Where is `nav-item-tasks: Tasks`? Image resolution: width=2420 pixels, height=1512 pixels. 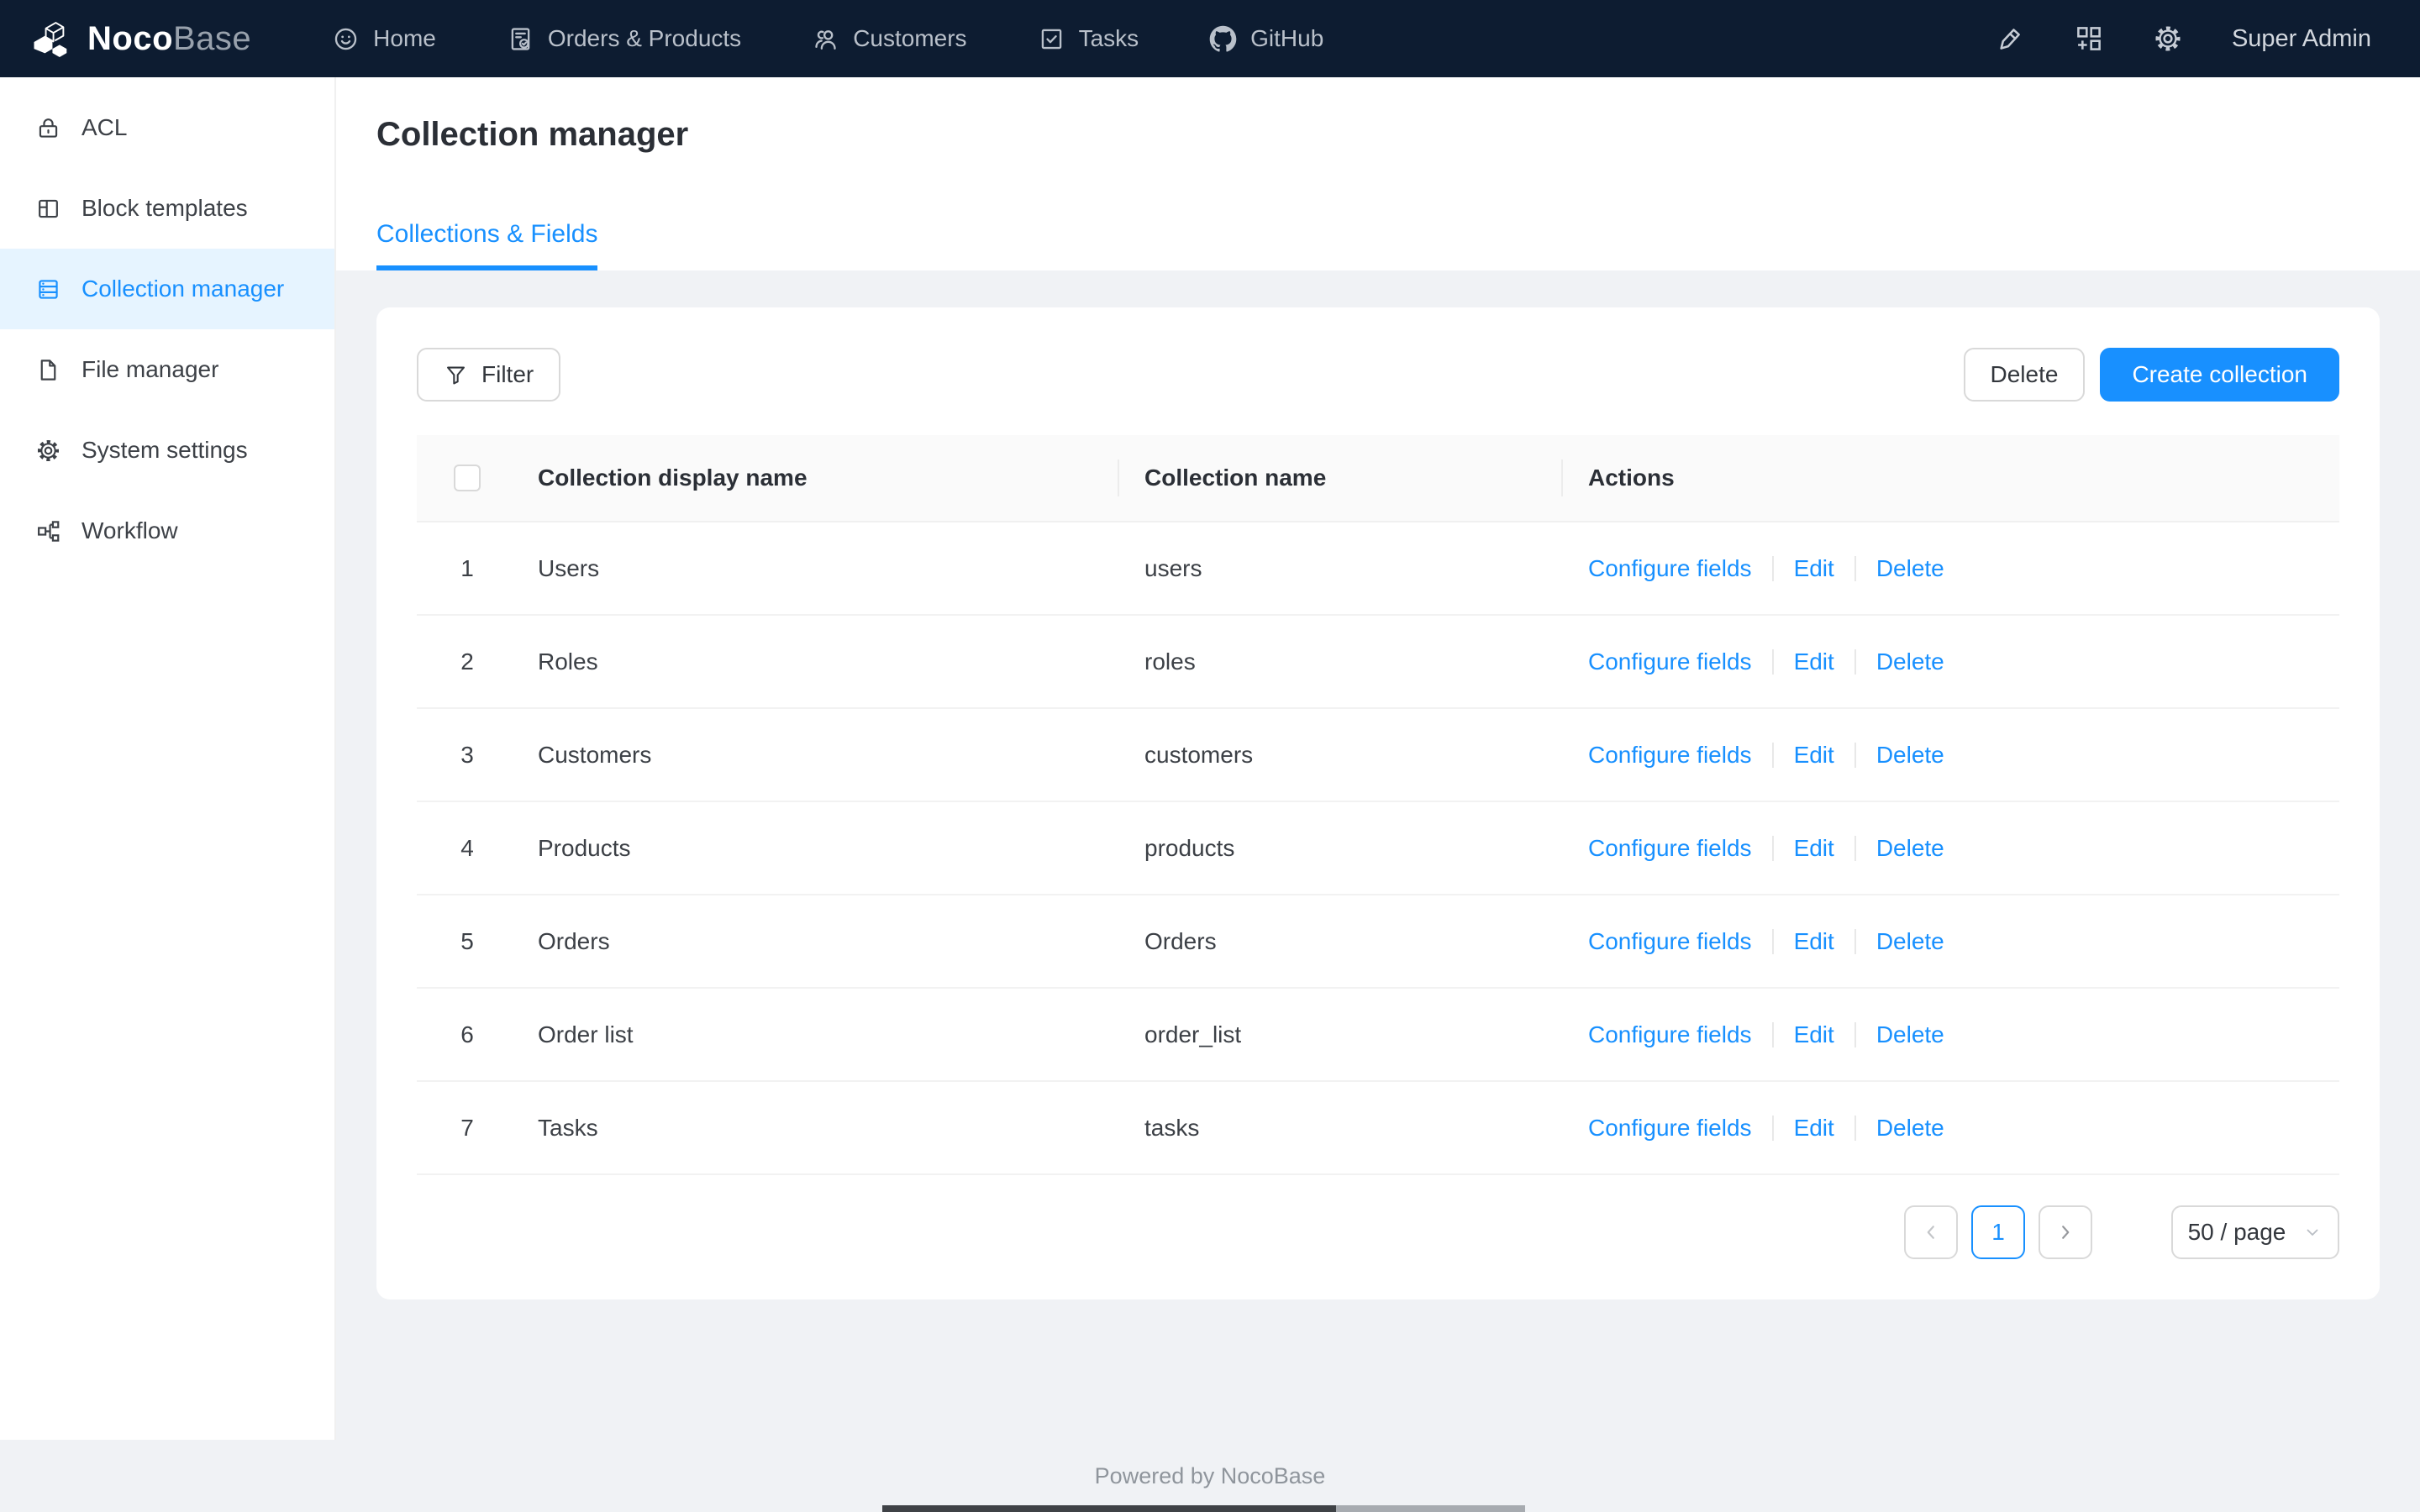
nav-item-tasks: Tasks is located at coordinates (1088, 39).